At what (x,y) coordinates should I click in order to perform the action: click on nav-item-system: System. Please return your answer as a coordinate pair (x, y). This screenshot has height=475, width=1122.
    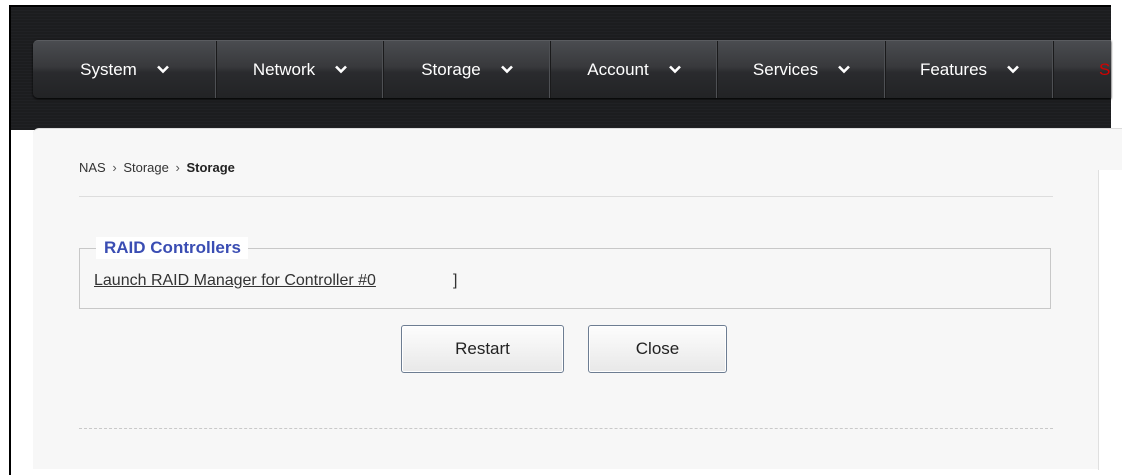
    Looking at the image, I should click on (125, 69).